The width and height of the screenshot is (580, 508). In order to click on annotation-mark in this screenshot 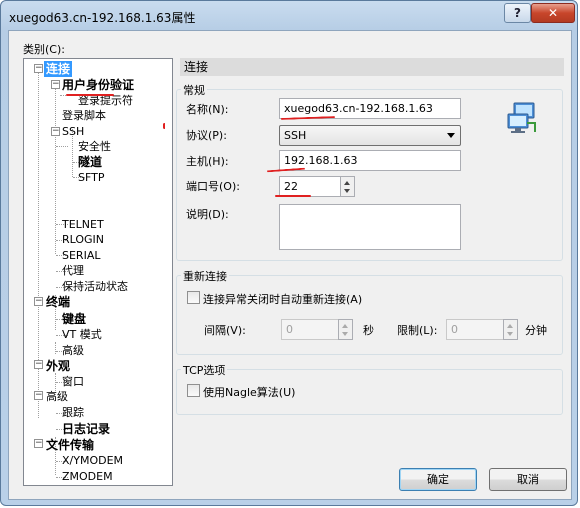, I will do `click(164, 126)`.